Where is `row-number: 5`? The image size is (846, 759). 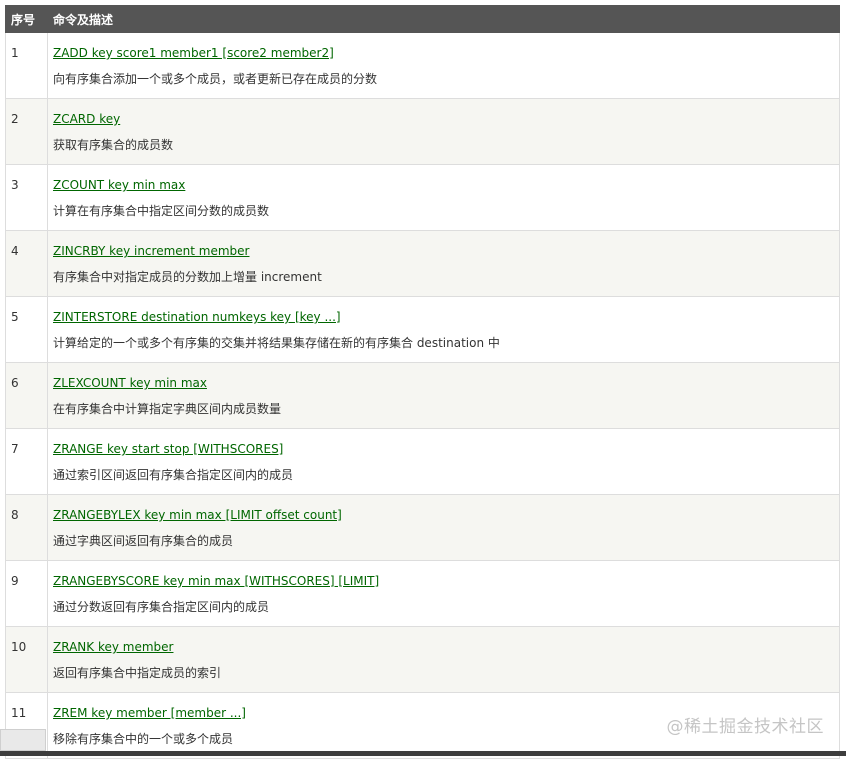
row-number: 5 is located at coordinates (26, 329).